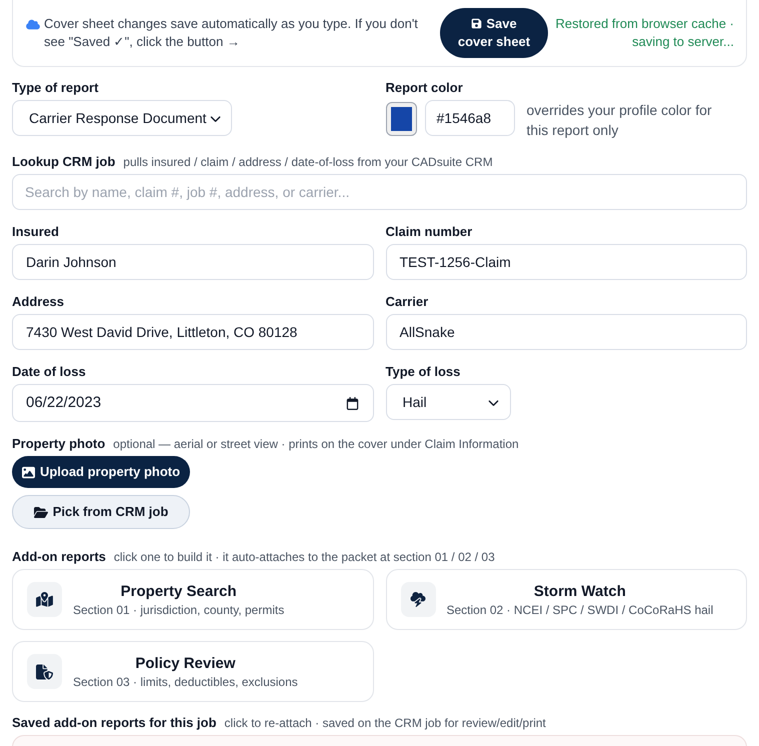 The image size is (759, 746). What do you see at coordinates (185, 664) in the screenshot?
I see `card-title: Policy Review` at bounding box center [185, 664].